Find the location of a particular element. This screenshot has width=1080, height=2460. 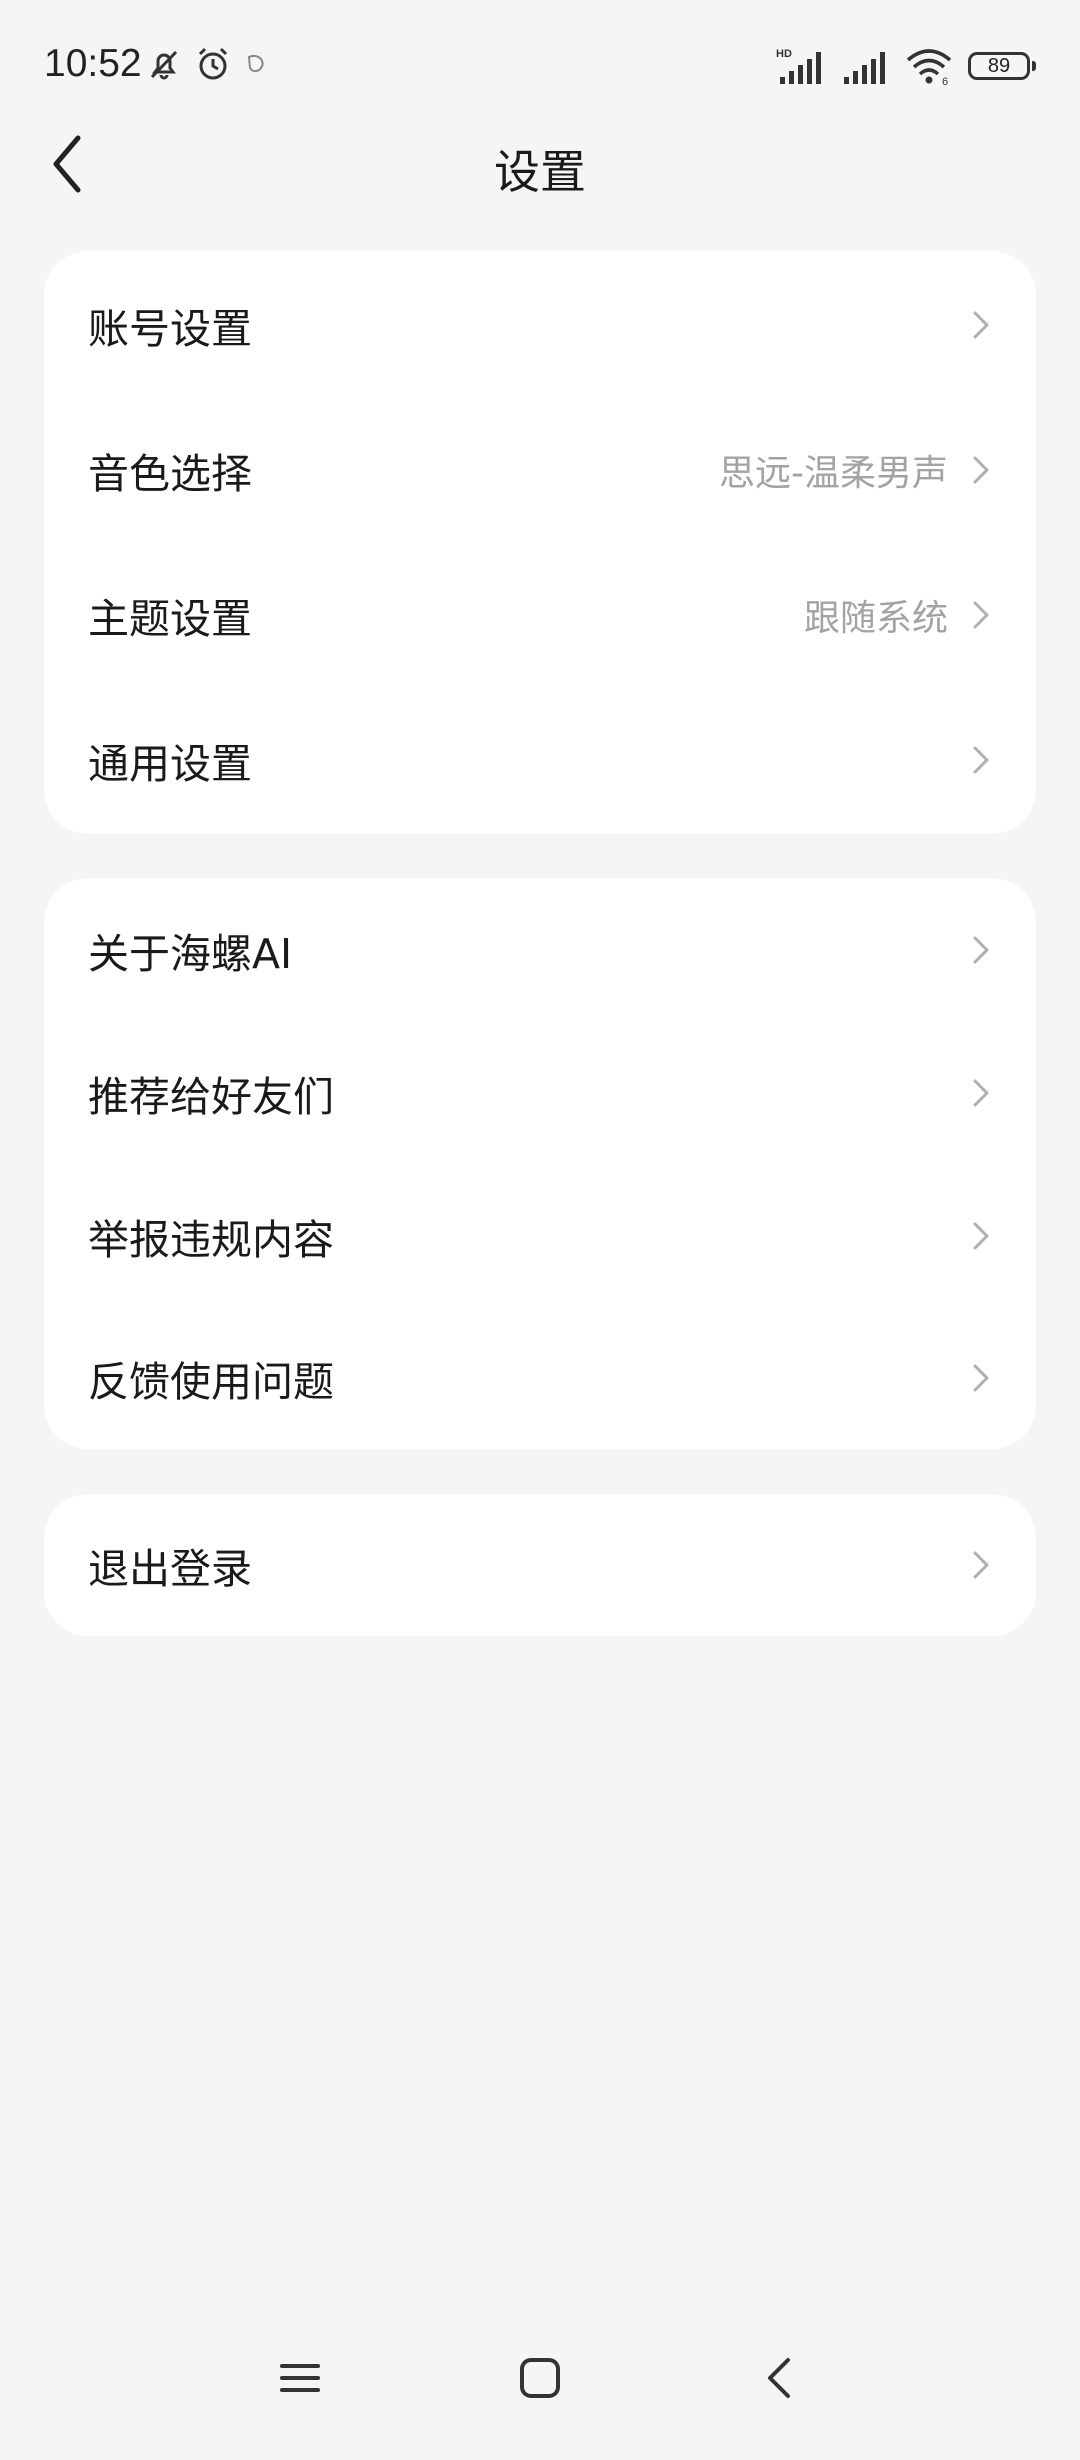

row-label: 通用设置 is located at coordinates (170, 763).